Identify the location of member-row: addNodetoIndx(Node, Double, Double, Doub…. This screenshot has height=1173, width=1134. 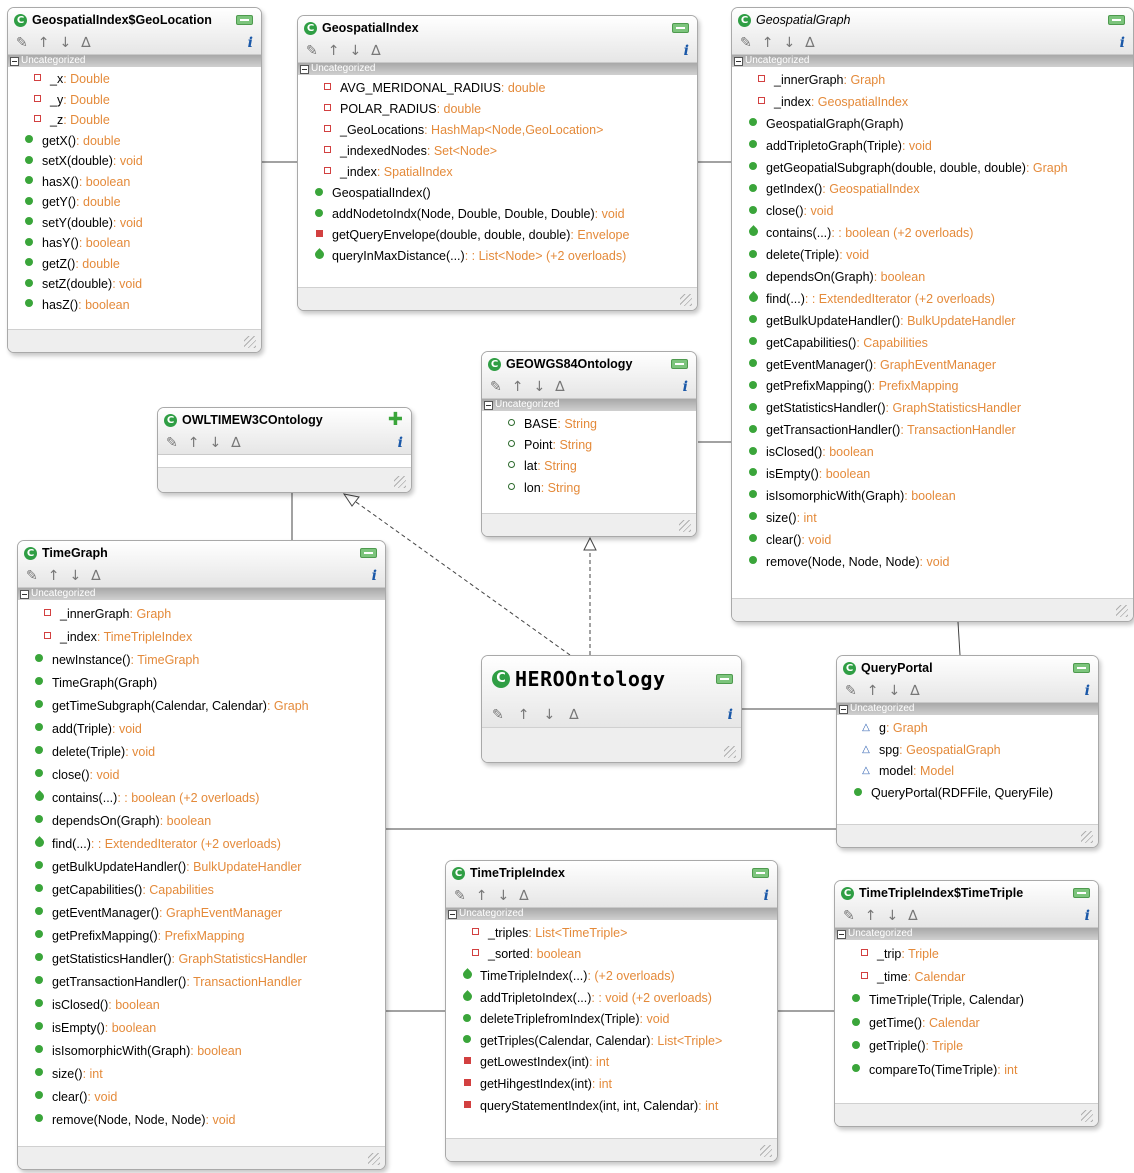
(497, 214).